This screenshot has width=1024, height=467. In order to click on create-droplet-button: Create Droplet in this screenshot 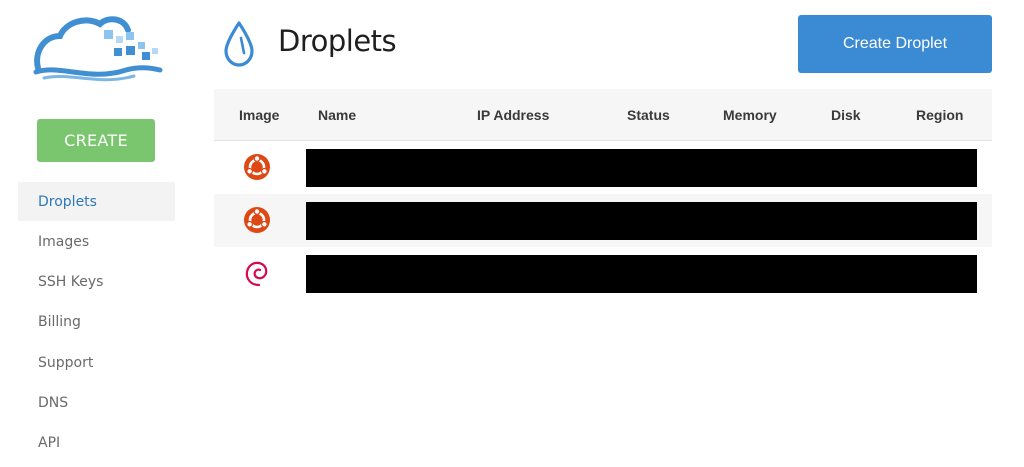, I will do `click(895, 44)`.